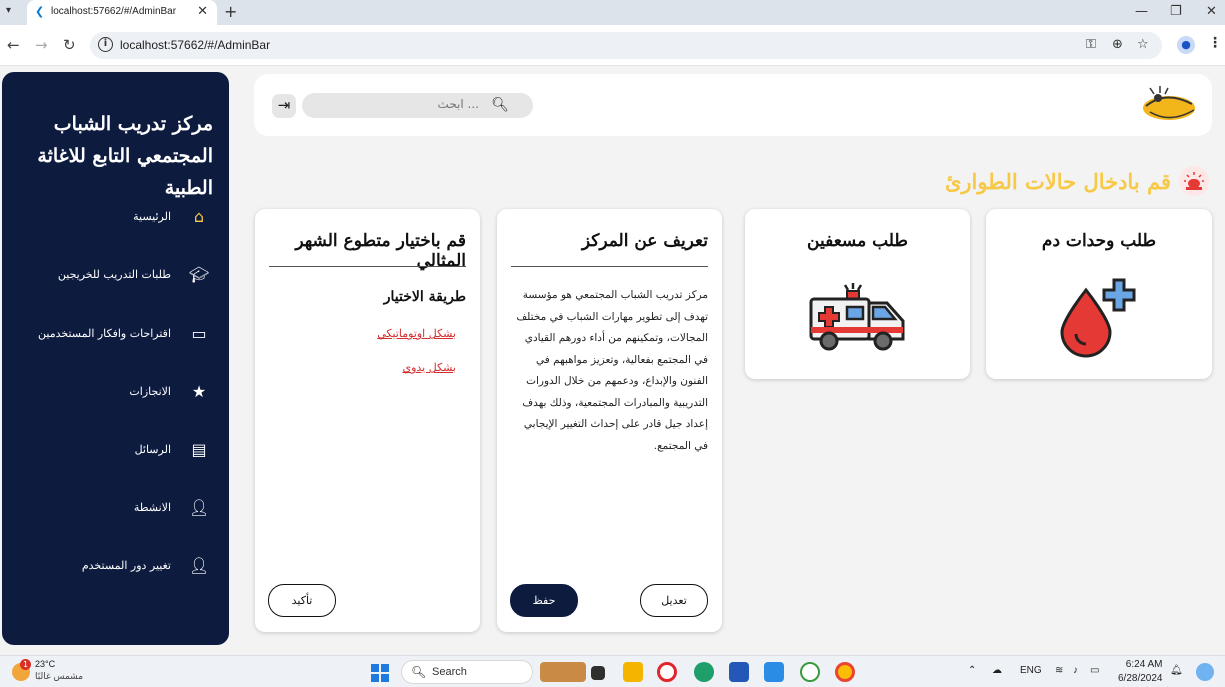 This screenshot has height=687, width=1225. What do you see at coordinates (424, 297) in the screenshot?
I see `selection-method-title: طريقة الاختيار` at bounding box center [424, 297].